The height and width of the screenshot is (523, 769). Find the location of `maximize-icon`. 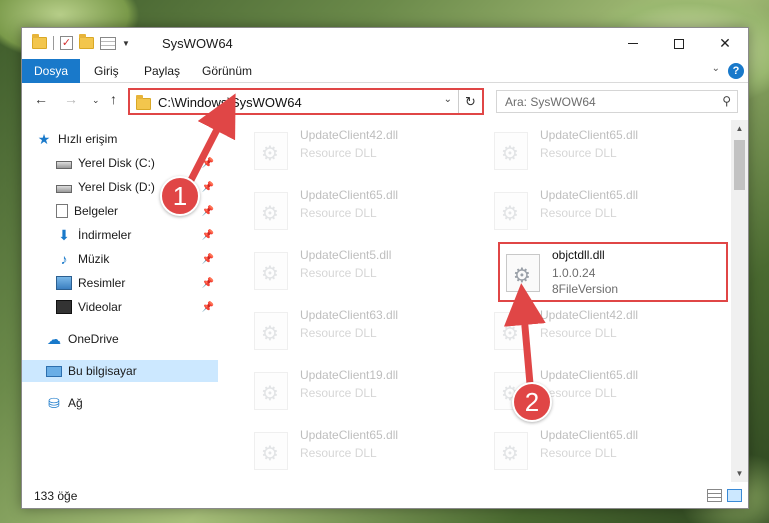

maximize-icon is located at coordinates (679, 43).